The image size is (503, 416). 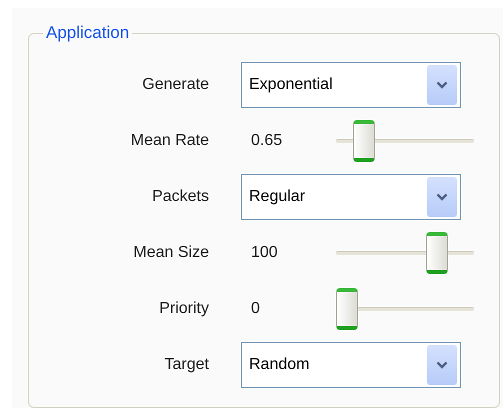 I want to click on value-reading: 100, so click(x=264, y=253).